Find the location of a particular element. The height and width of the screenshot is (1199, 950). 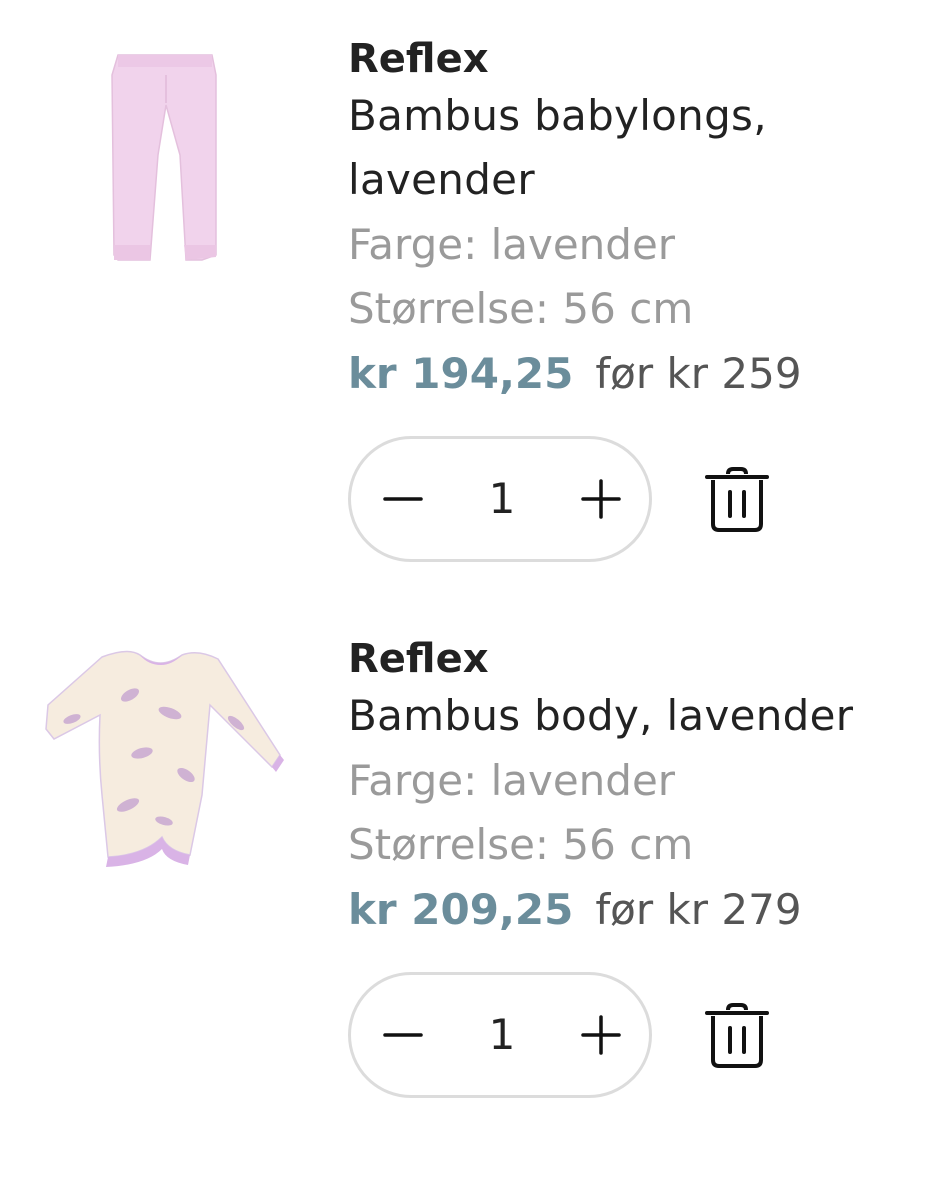

sale-price: kr 209,25 is located at coordinates (461, 909).